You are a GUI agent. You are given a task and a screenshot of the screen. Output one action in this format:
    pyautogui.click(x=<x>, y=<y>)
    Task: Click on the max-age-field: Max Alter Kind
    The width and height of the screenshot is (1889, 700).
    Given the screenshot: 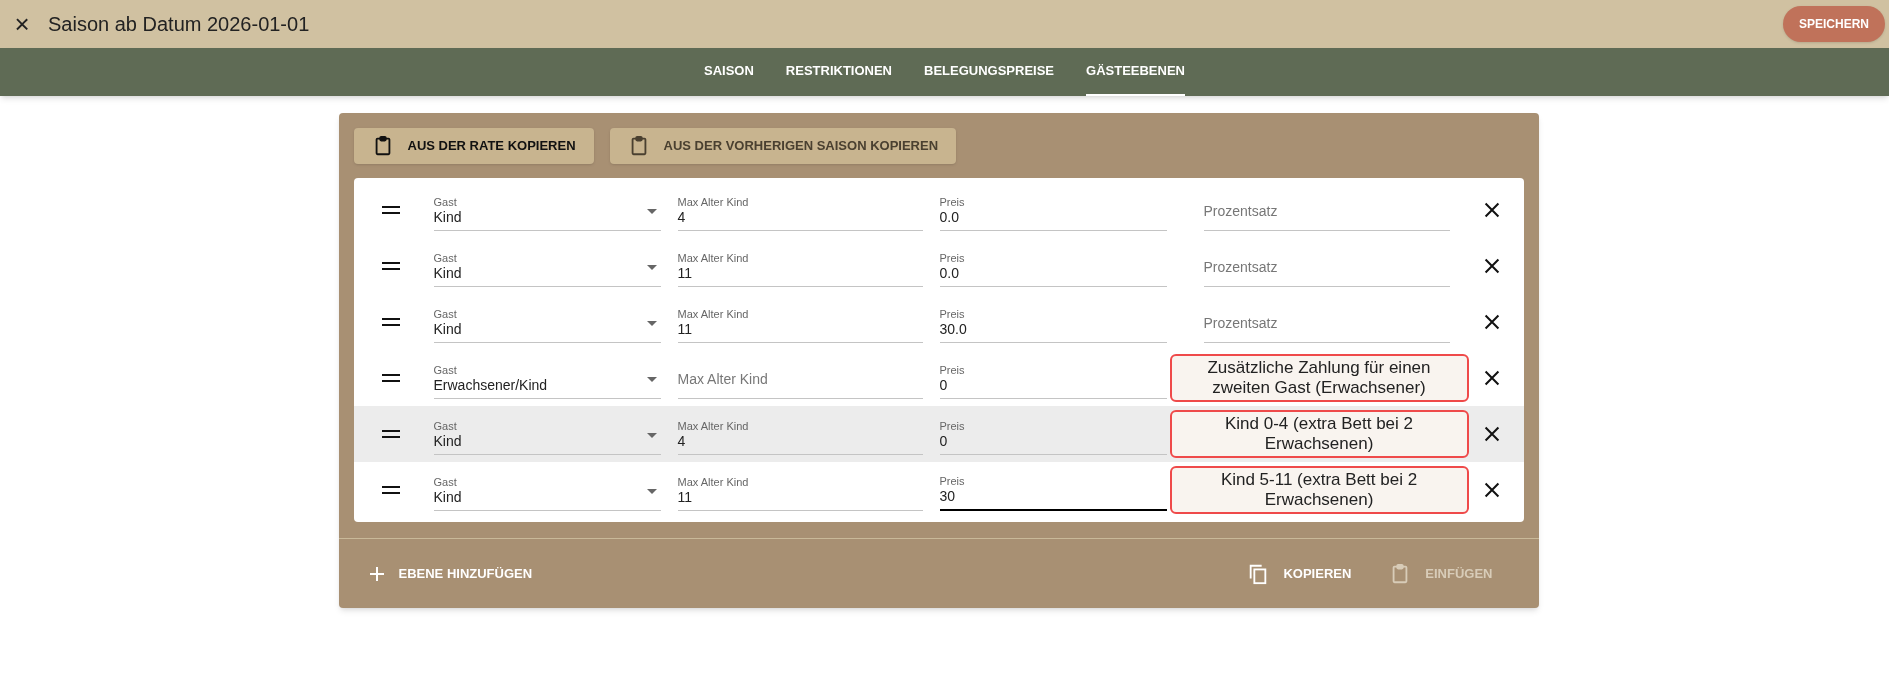 What is the action you would take?
    pyautogui.click(x=800, y=378)
    